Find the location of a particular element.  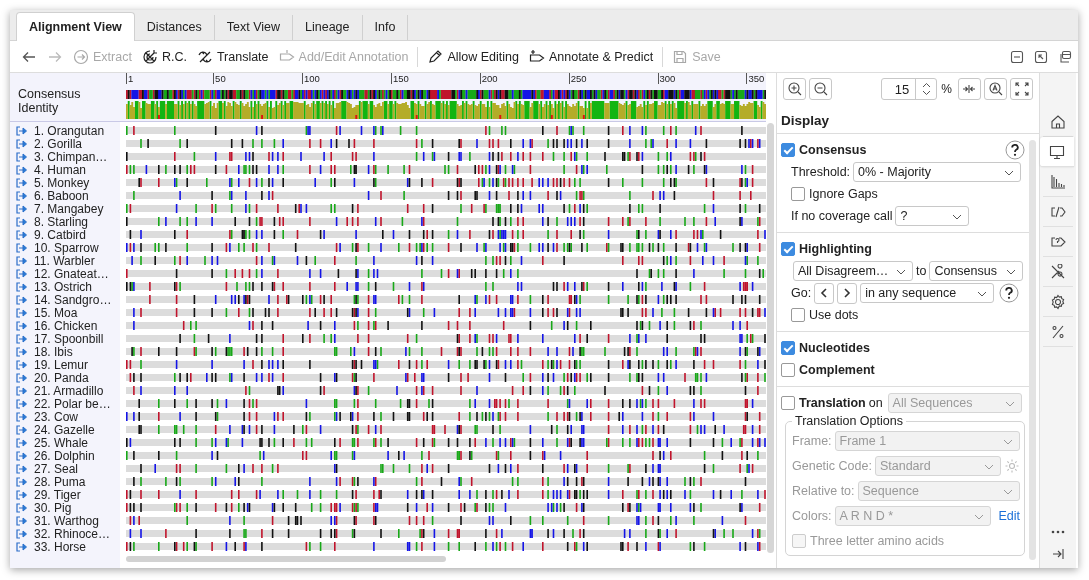

highlight-target-dropdown: Consensus is located at coordinates (976, 271).